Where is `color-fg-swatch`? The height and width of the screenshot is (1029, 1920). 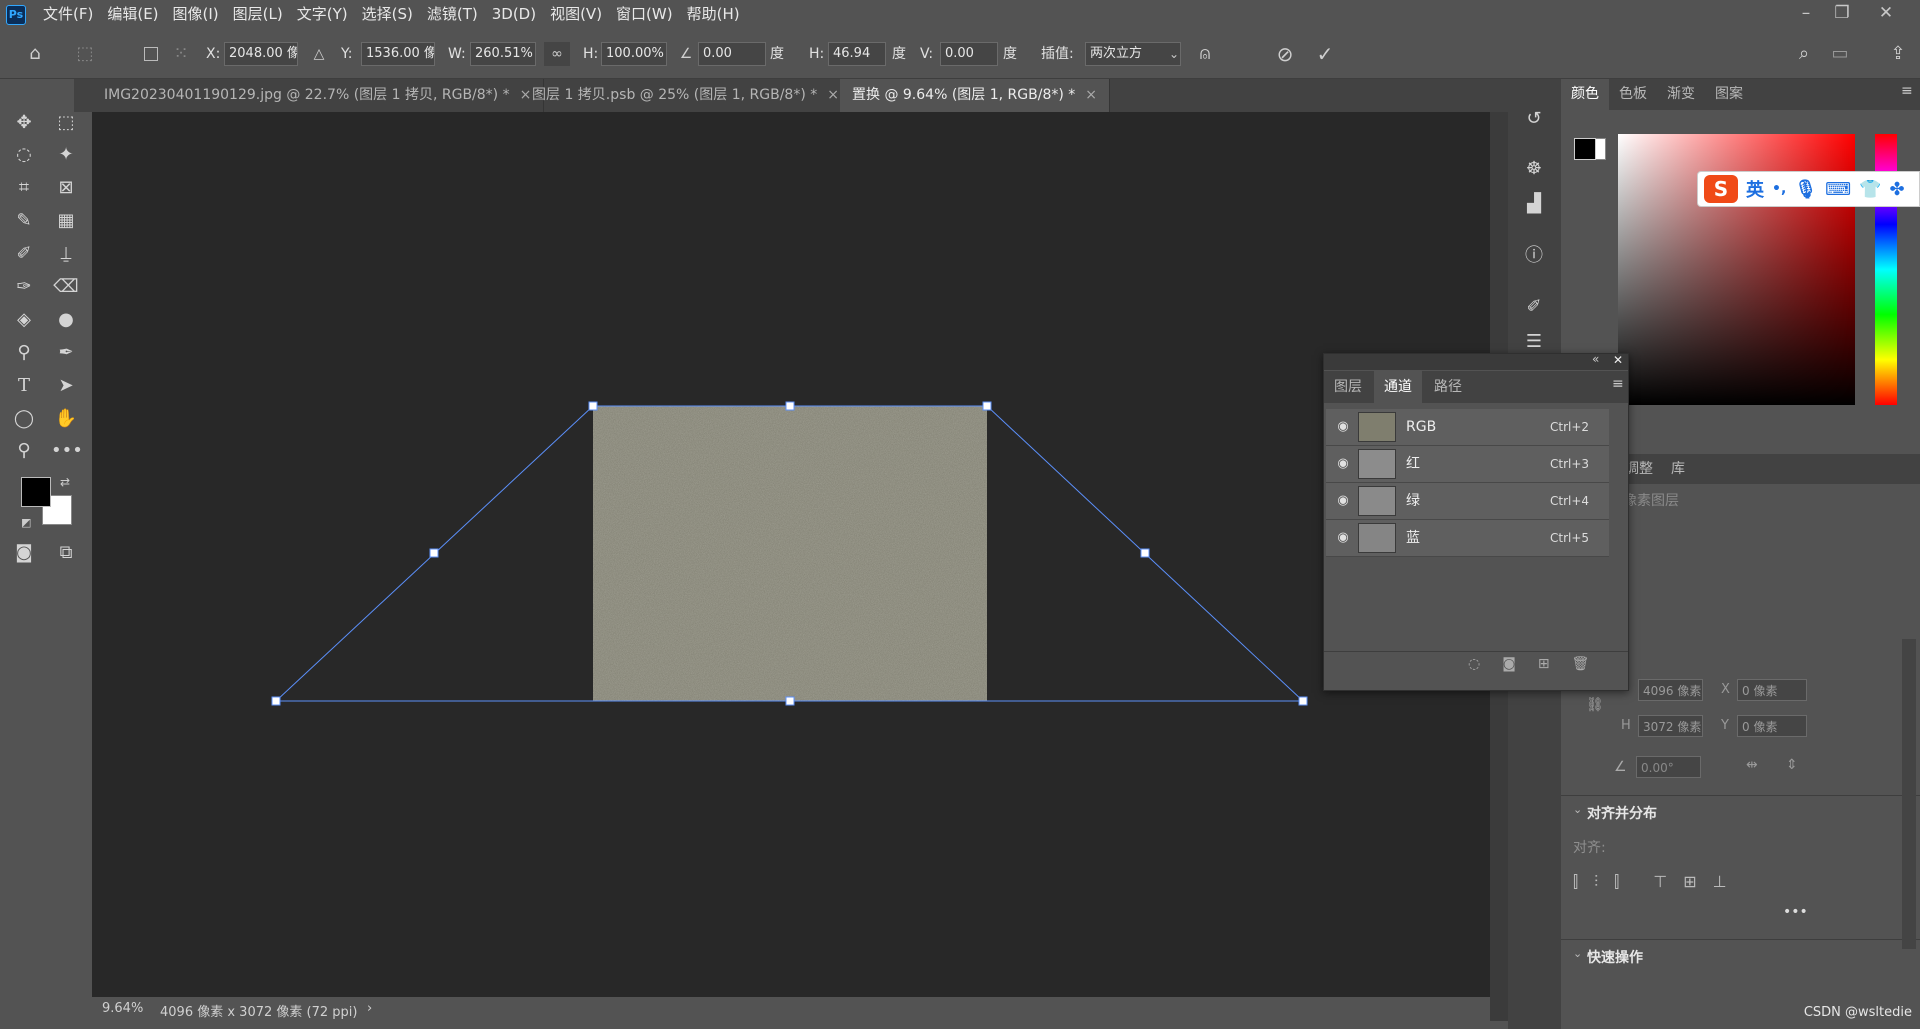 color-fg-swatch is located at coordinates (1585, 149).